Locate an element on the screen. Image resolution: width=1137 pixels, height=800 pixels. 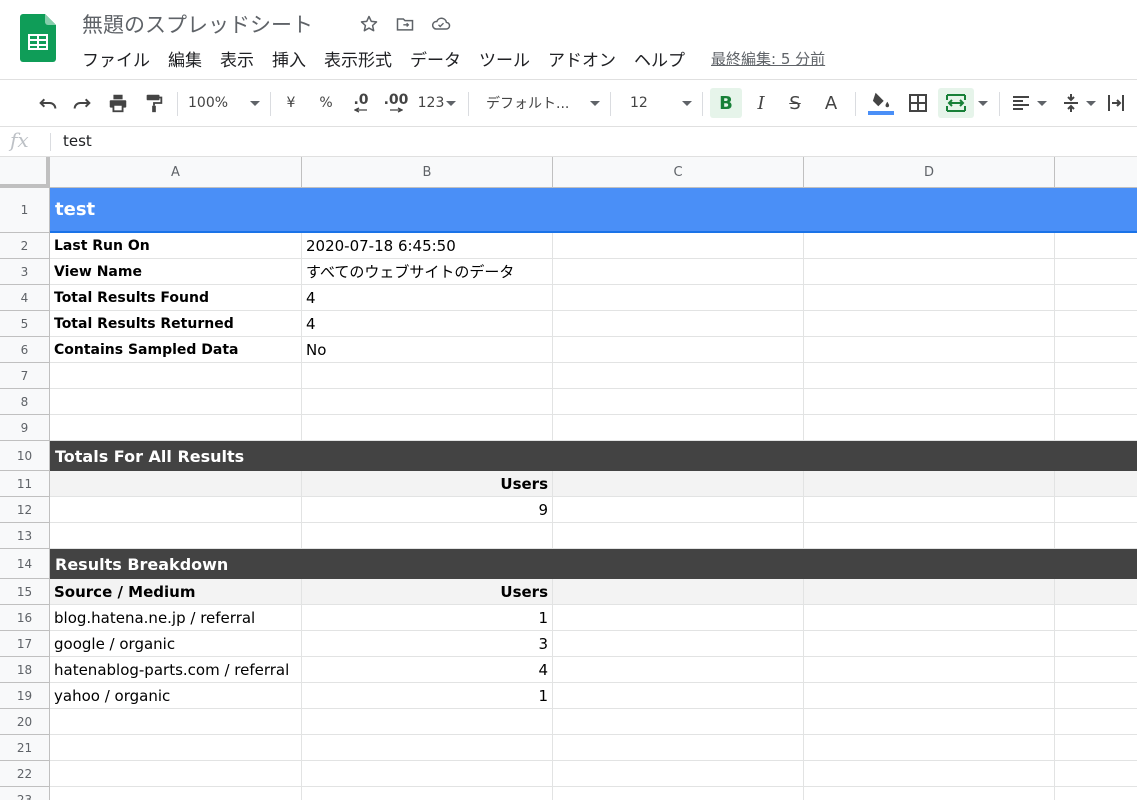
cell: Contains Sampled Data is located at coordinates (176, 350).